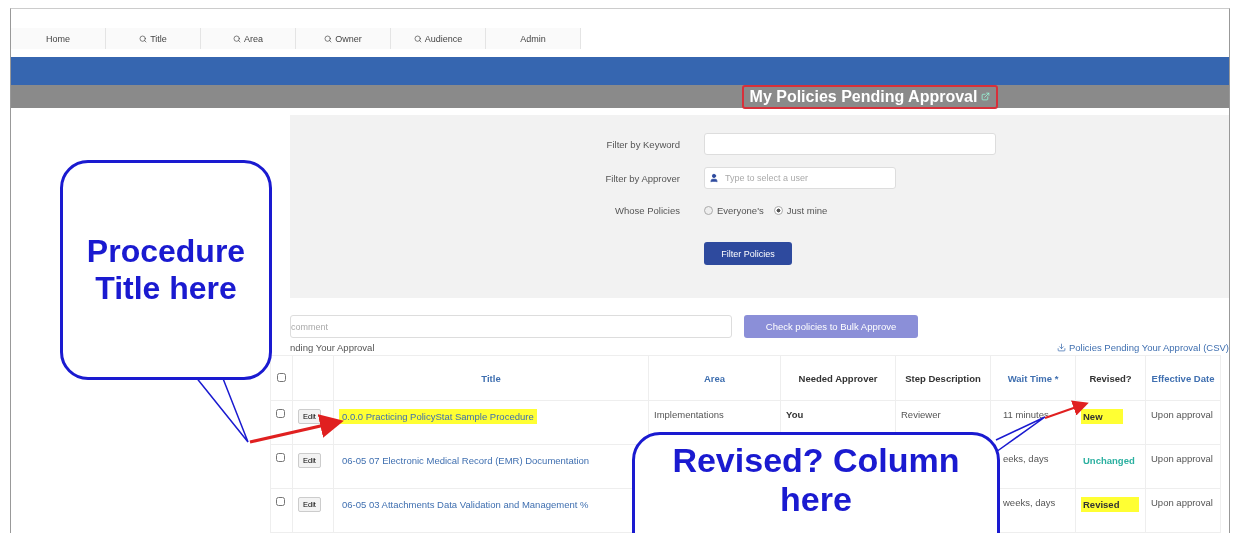 This screenshot has width=1240, height=533. I want to click on table-cell: You, so click(795, 414).